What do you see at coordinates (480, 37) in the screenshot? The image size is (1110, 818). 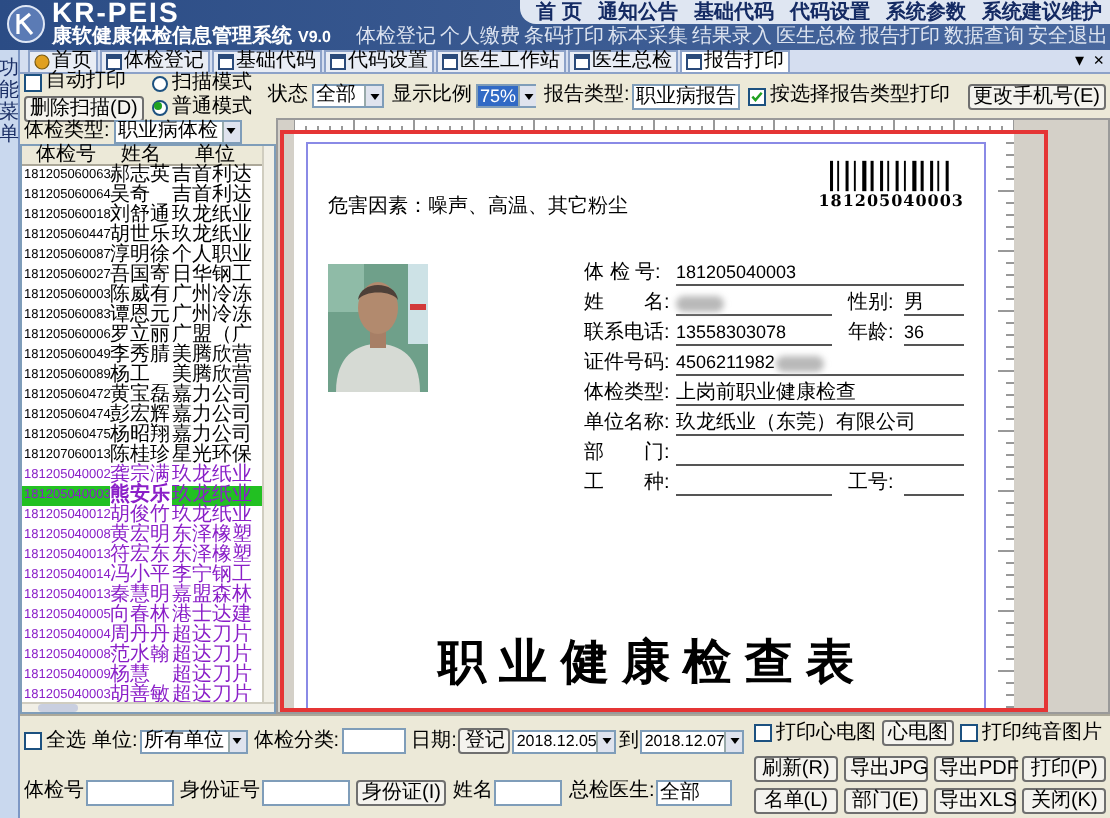 I see `nav-link: 个人缴费` at bounding box center [480, 37].